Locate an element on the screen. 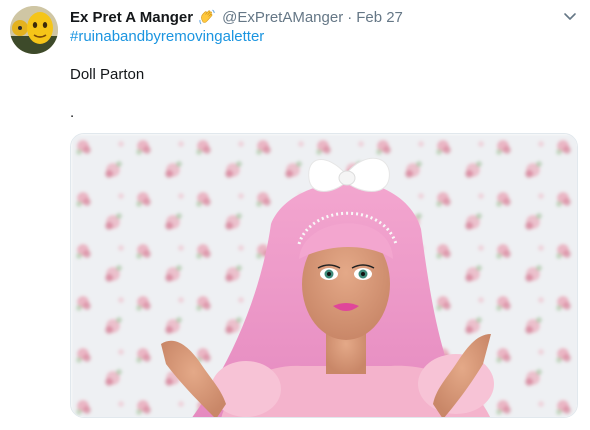 The height and width of the screenshot is (430, 590). chevron-down-icon is located at coordinates (570, 16).